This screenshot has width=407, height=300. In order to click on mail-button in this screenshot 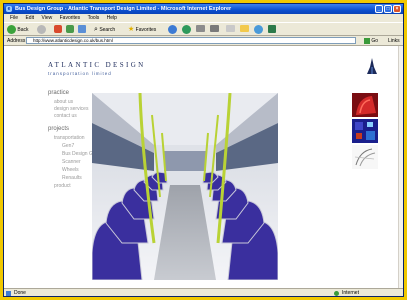, I will do `click(200, 29)`.